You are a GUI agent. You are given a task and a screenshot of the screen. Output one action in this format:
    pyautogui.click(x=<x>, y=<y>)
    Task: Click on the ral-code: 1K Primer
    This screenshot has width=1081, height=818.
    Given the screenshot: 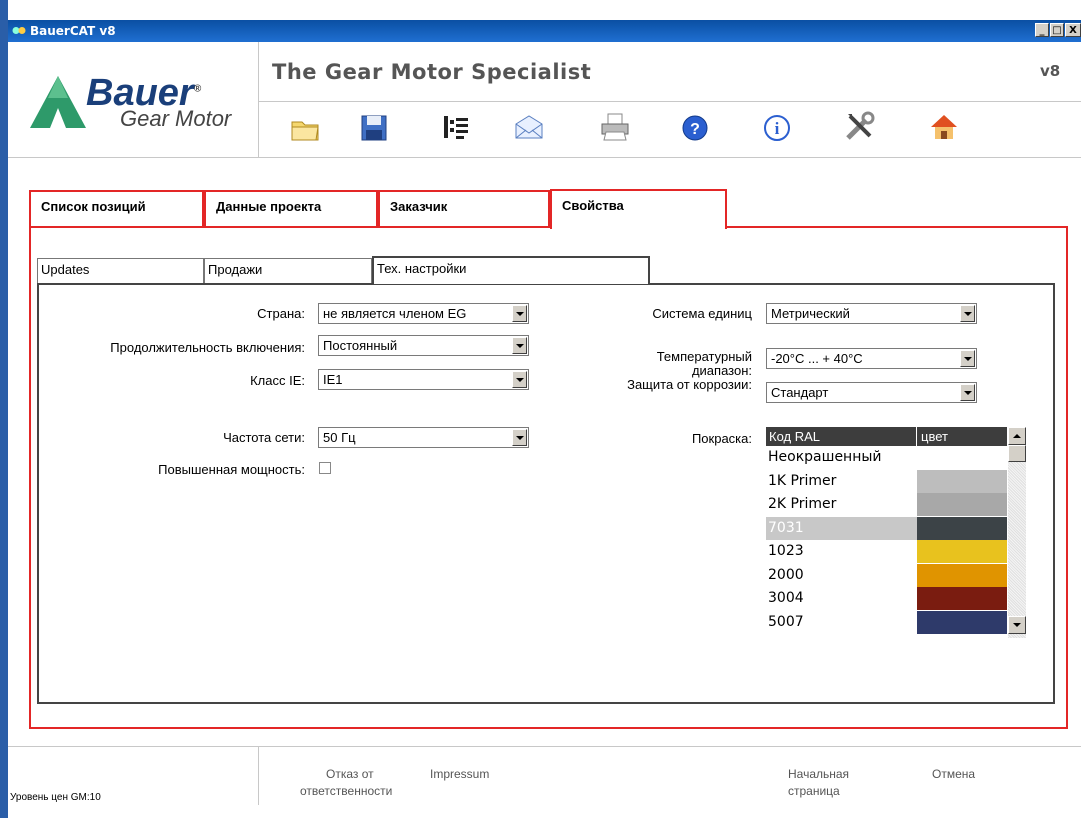 What is the action you would take?
    pyautogui.click(x=802, y=480)
    